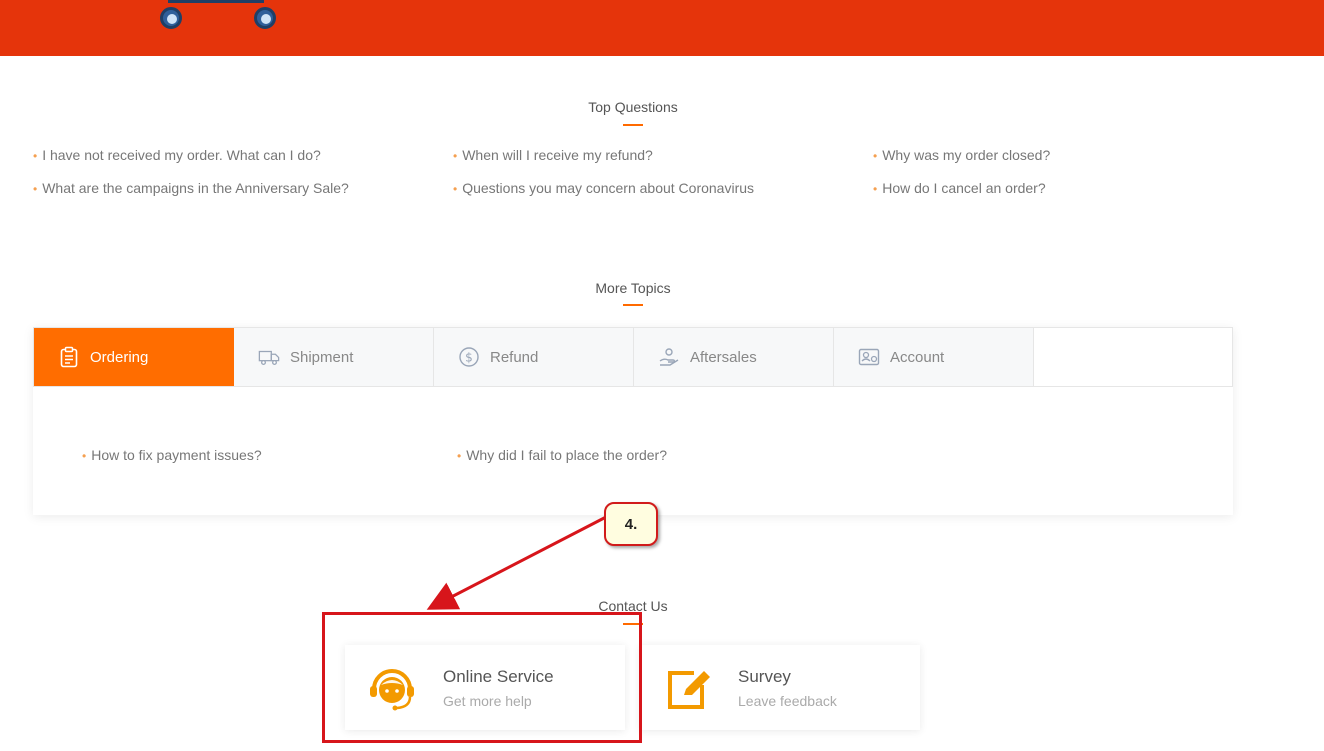 The image size is (1324, 751). What do you see at coordinates (322, 357) in the screenshot?
I see `tab-label: Shipment` at bounding box center [322, 357].